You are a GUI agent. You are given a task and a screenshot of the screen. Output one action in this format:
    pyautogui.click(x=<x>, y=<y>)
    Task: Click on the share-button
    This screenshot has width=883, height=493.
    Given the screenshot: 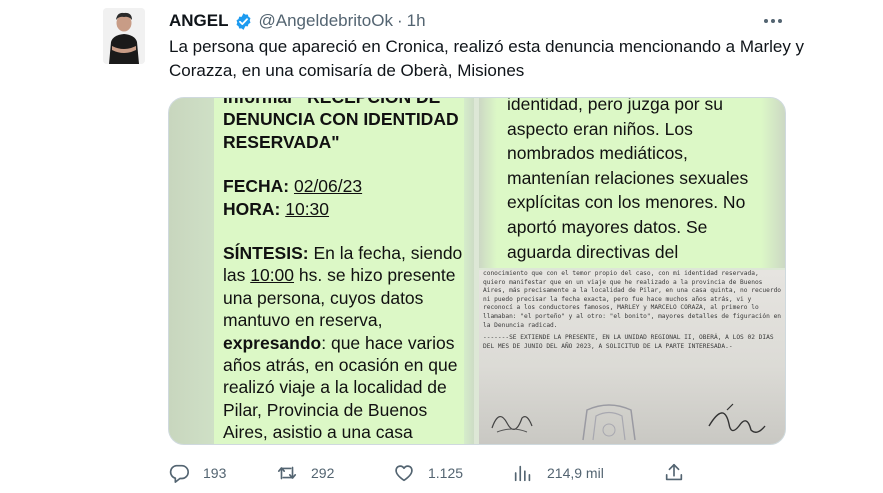 What is the action you would take?
    pyautogui.click(x=674, y=473)
    